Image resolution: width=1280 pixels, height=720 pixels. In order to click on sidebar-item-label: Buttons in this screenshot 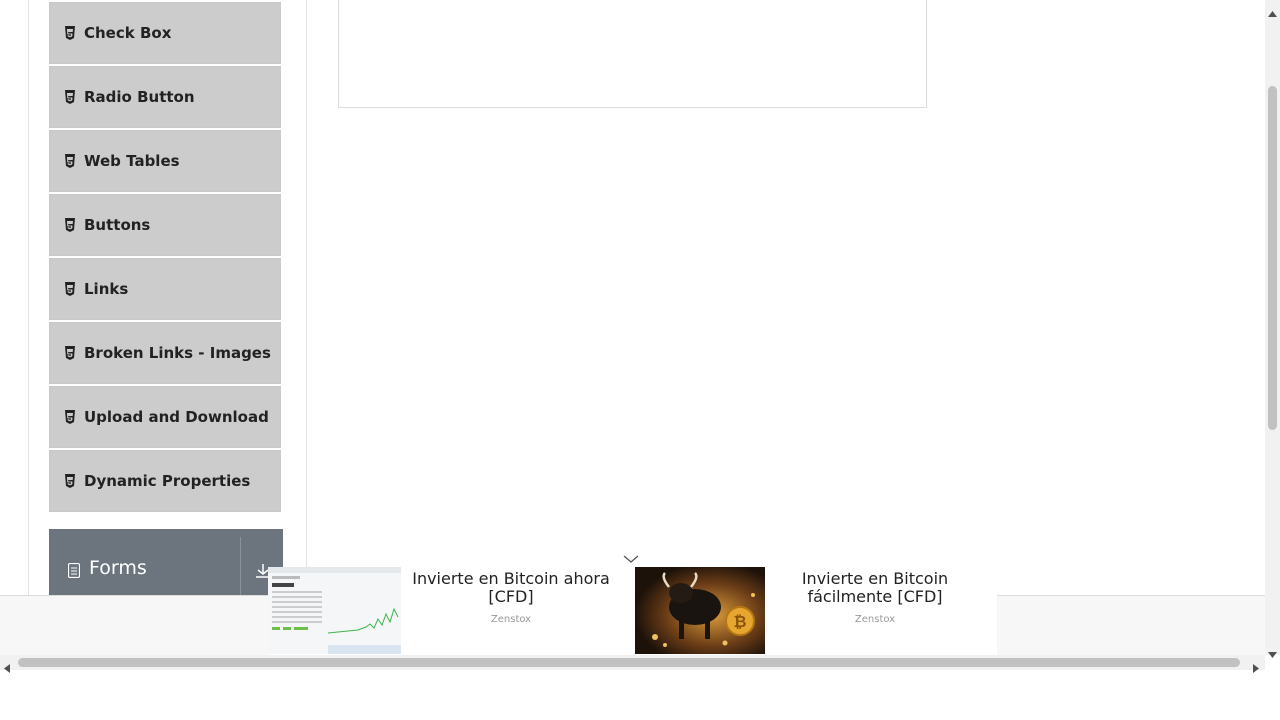, I will do `click(117, 225)`.